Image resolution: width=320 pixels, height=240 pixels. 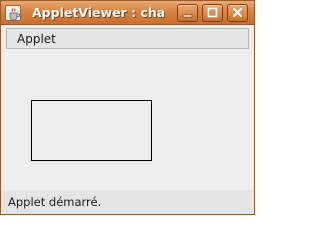 What do you see at coordinates (127, 202) in the screenshot?
I see `status-bar: Applet démarré.` at bounding box center [127, 202].